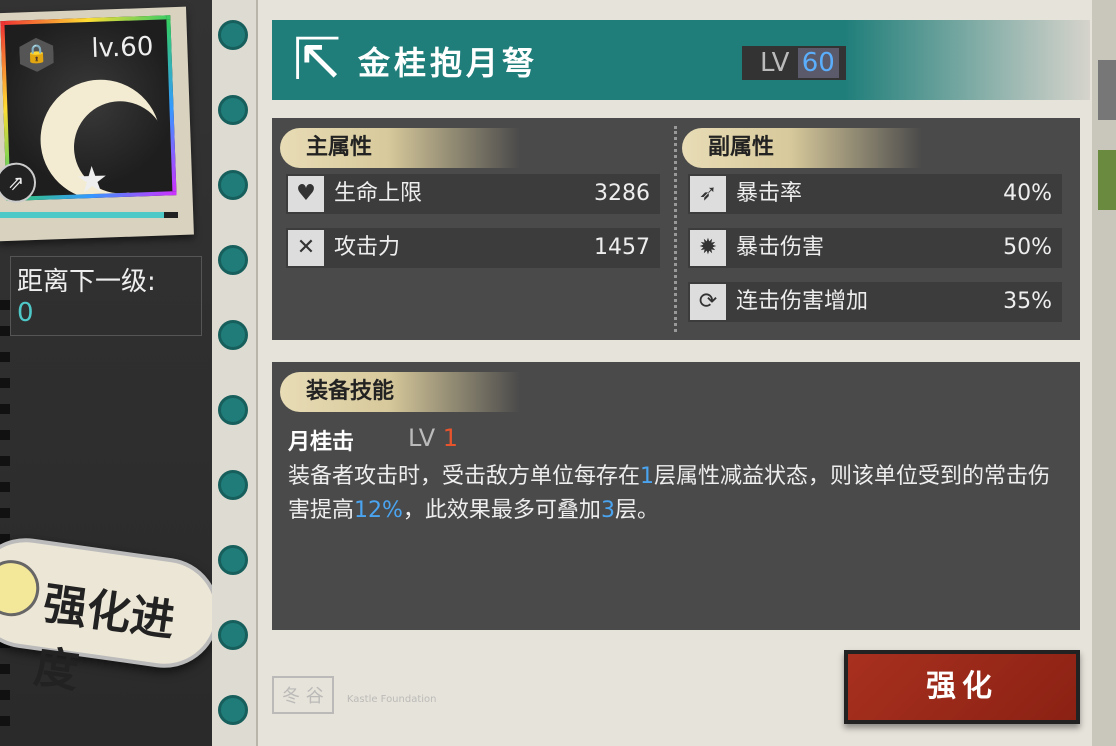 The width and height of the screenshot is (1116, 746). Describe the element at coordinates (1027, 247) in the screenshot. I see `attr-value: 50%` at that location.